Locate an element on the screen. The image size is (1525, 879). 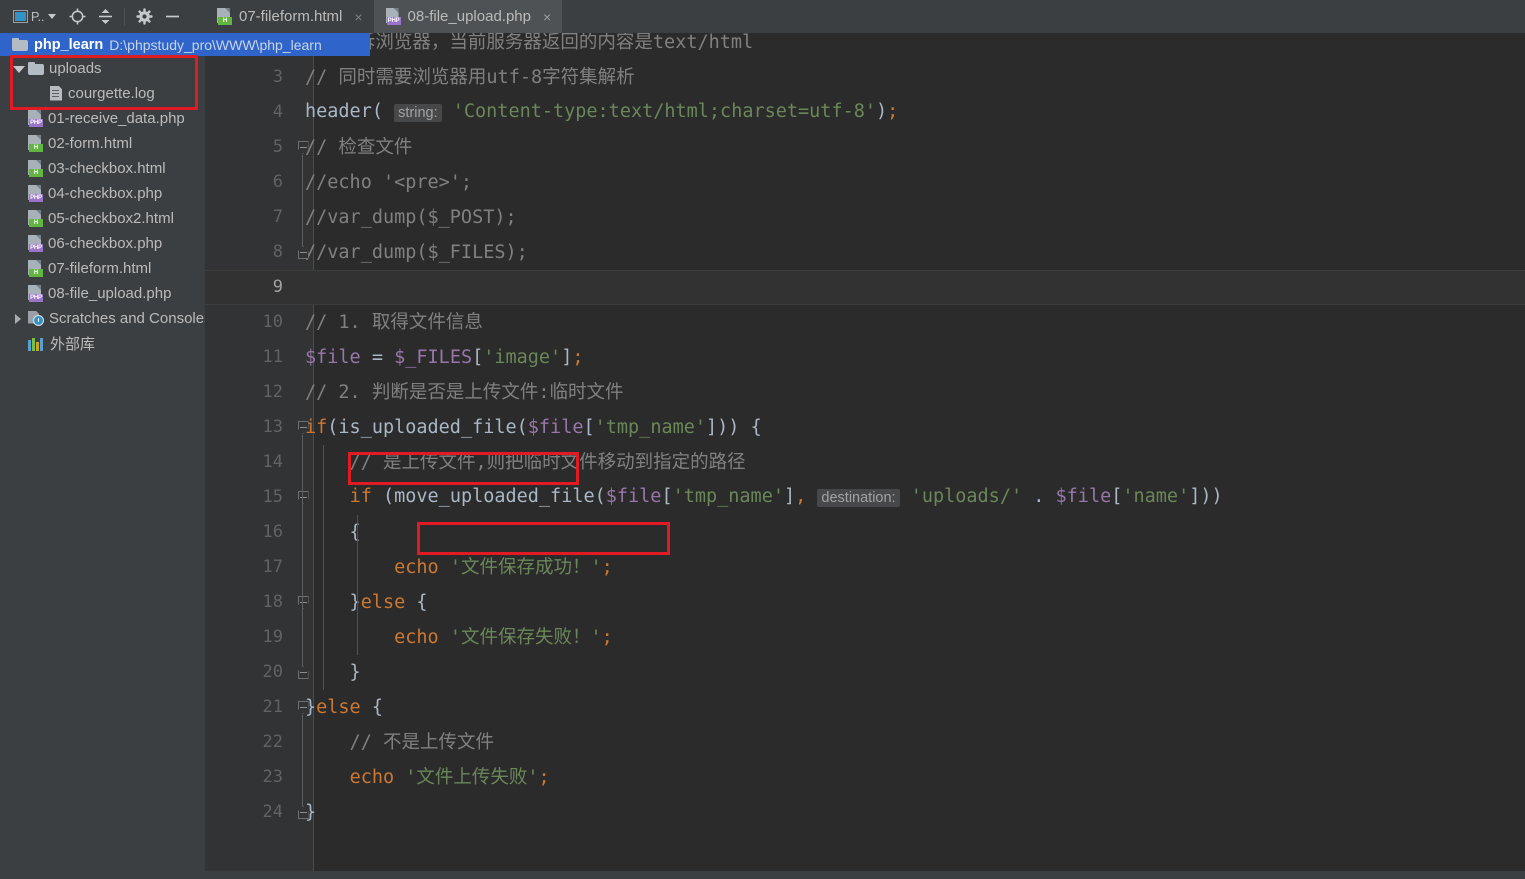
code-token: 是上传文件,则把临时文件移动到指定的路径 is located at coordinates (564, 462).